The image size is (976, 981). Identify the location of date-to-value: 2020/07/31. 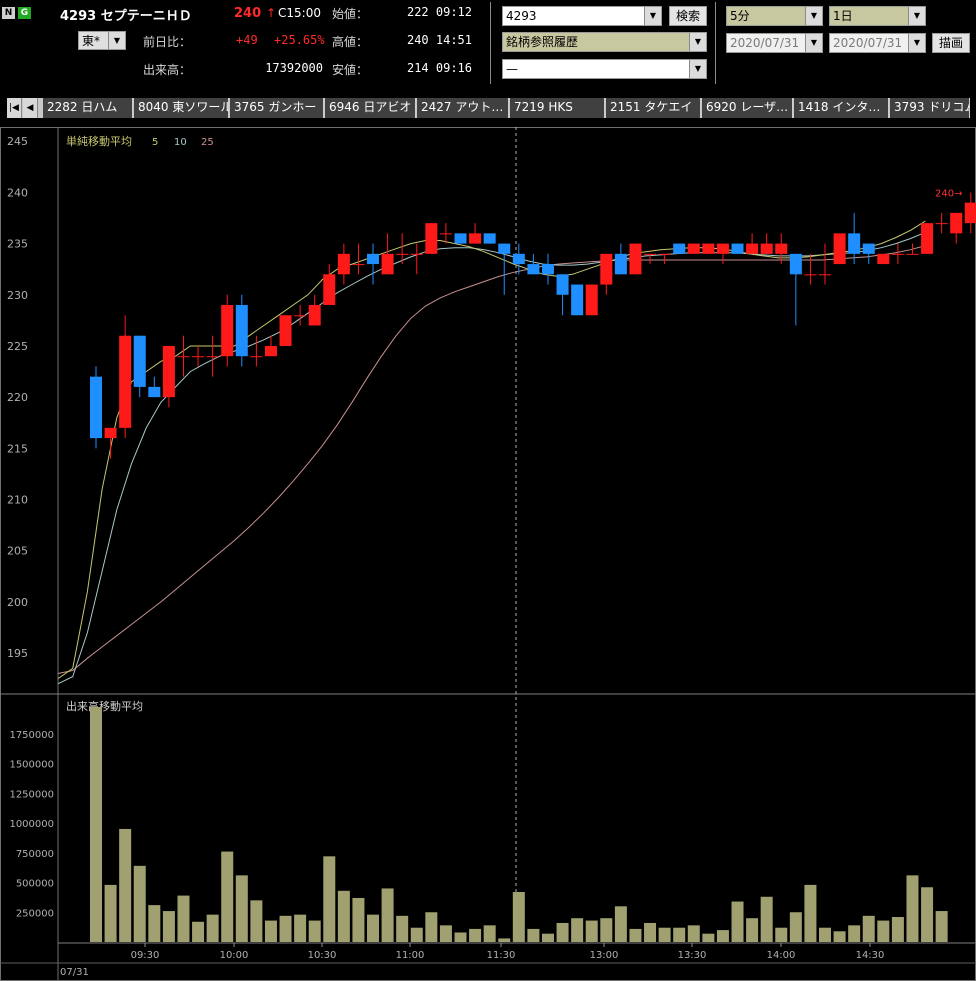
(868, 43).